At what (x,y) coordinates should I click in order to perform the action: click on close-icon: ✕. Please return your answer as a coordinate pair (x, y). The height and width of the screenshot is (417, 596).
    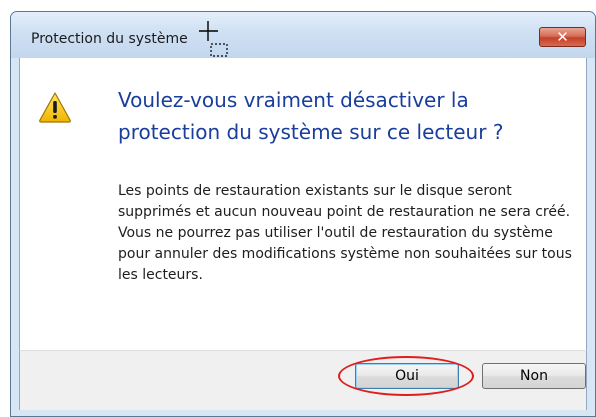
    Looking at the image, I should click on (562, 36).